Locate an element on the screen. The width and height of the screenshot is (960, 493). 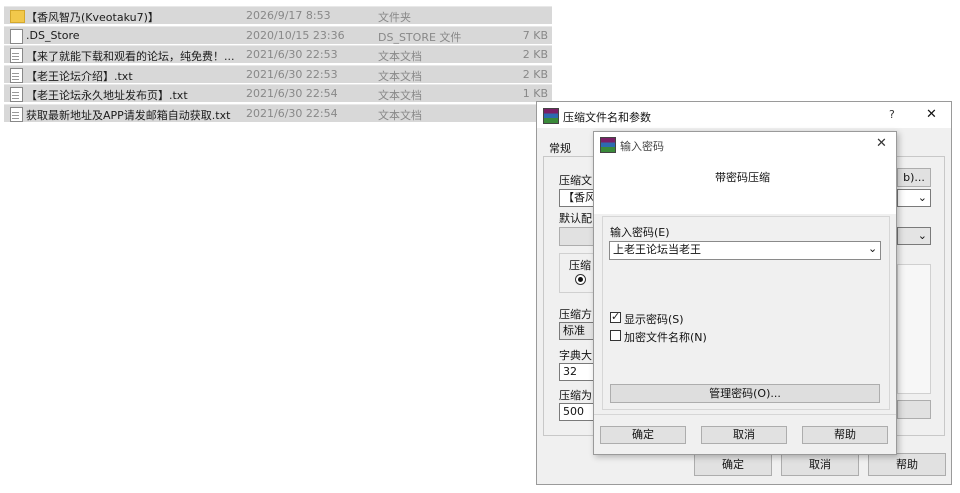
checkmark-icon: ✓ is located at coordinates (616, 316).